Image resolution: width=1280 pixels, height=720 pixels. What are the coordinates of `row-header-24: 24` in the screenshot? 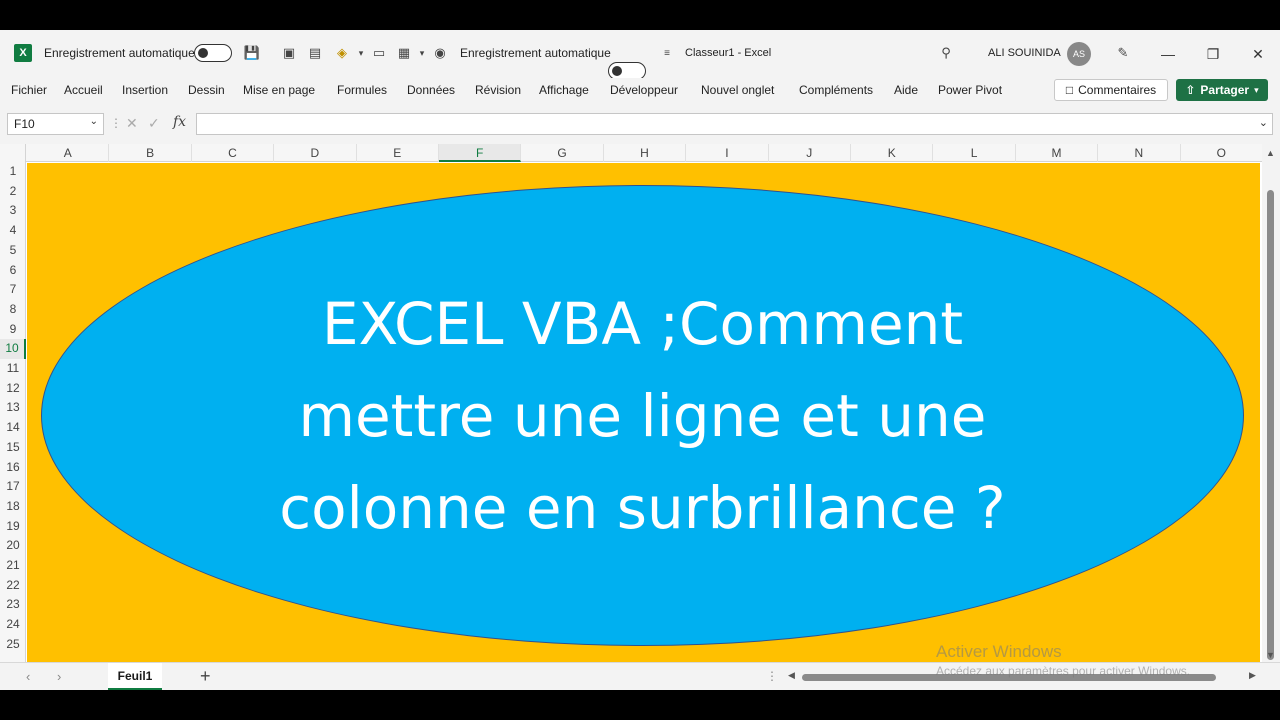 It's located at (13, 625).